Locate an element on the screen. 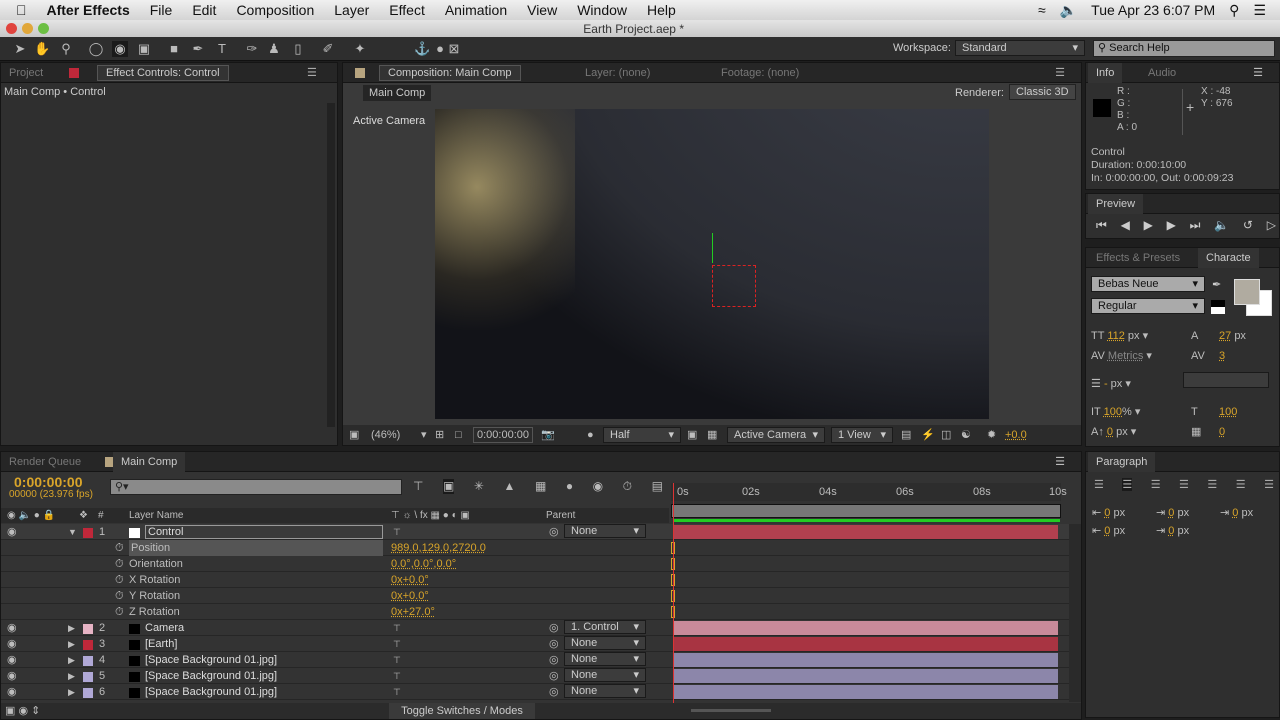 Image resolution: width=1280 pixels, height=720 pixels. indent-first-value: 0 is located at coordinates (1171, 513).